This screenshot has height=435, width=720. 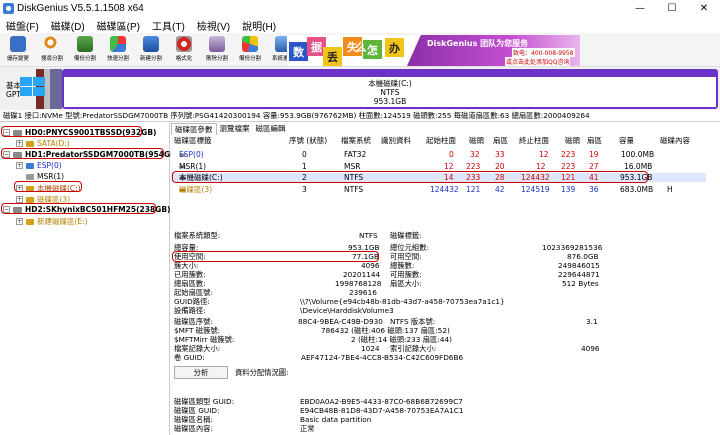 I want to click on quick-partition-button: 快速分割, so click(x=118, y=50).